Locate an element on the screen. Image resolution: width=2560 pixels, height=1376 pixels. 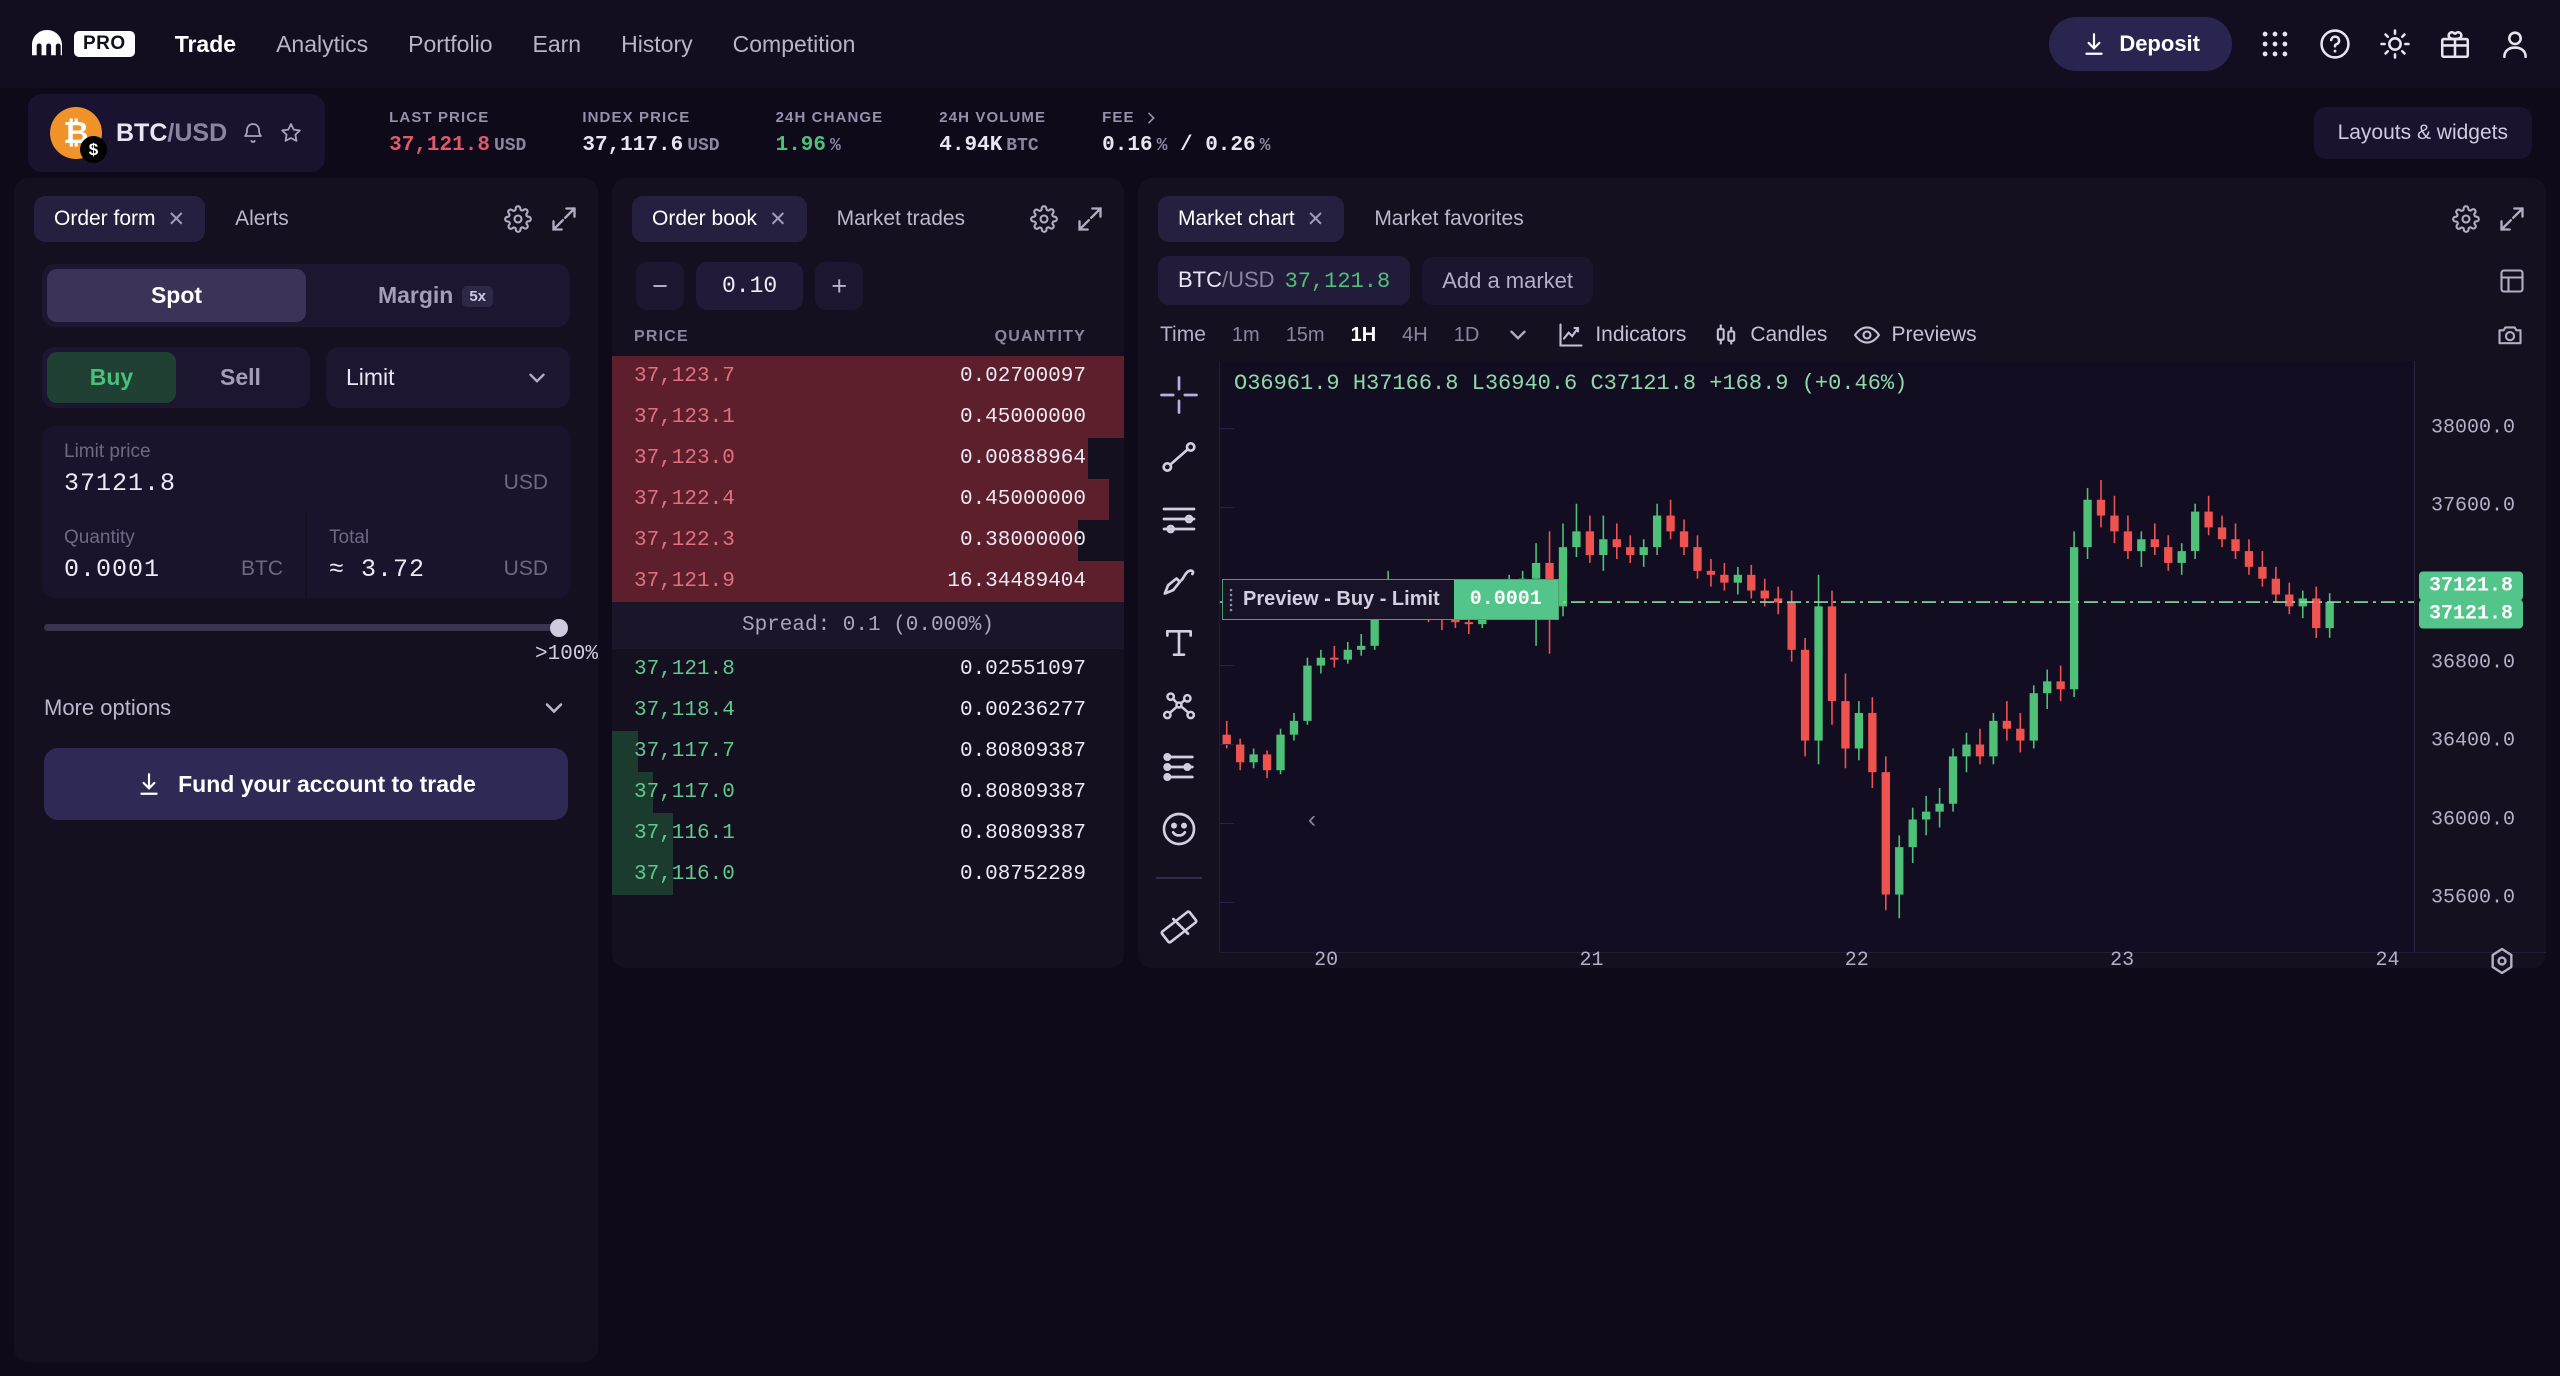
buy-button: Buy is located at coordinates (111, 377).